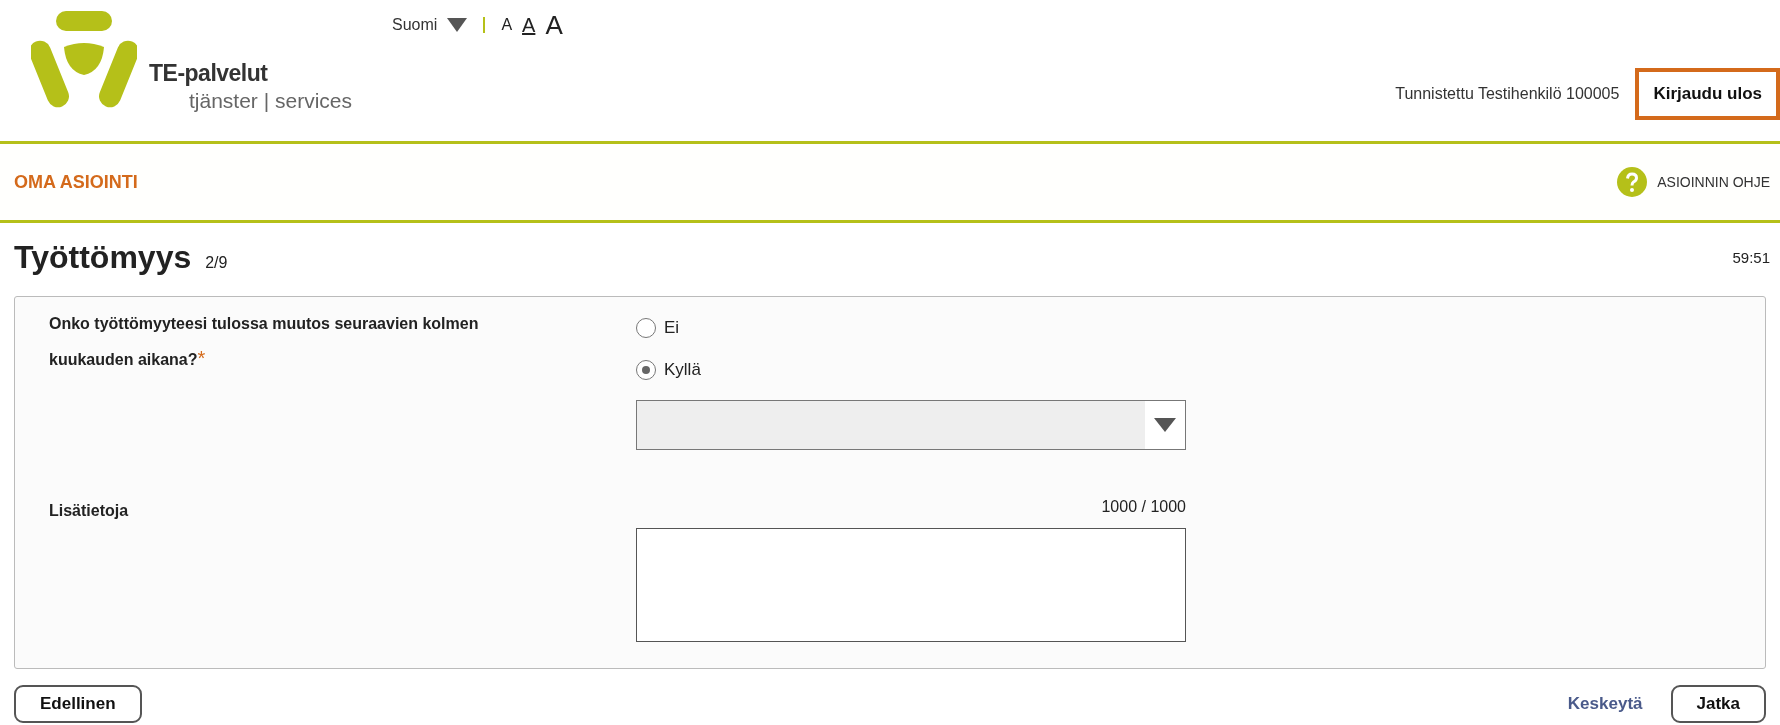 The width and height of the screenshot is (1780, 725). Describe the element at coordinates (264, 342) in the screenshot. I see `question-label: Onko työttömyyteesi tulossa muutos seuraavien kolmen kuukauden aikana?*` at that location.